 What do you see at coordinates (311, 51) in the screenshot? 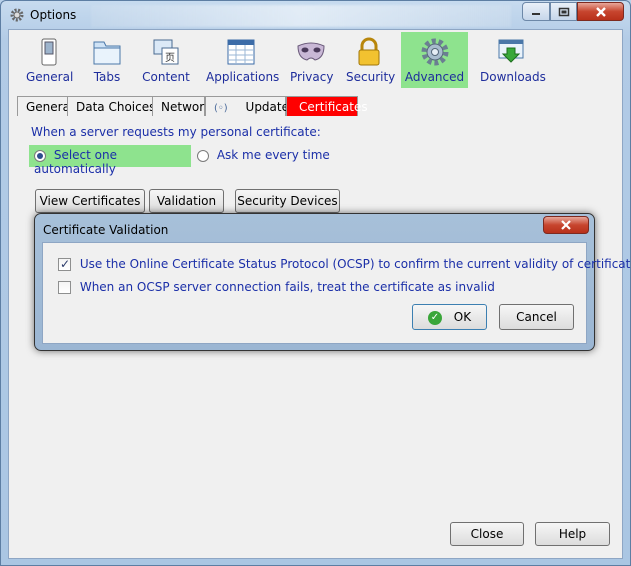
I see `privacy-mask-icon` at bounding box center [311, 51].